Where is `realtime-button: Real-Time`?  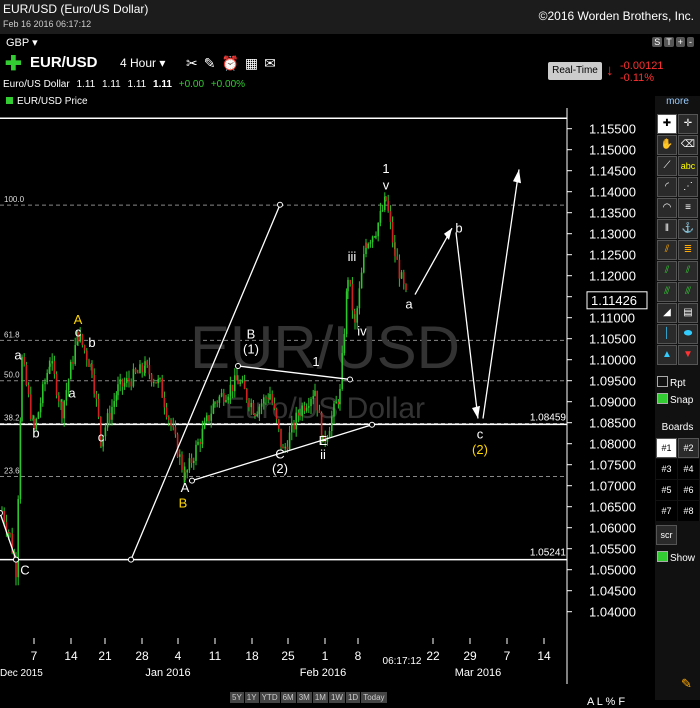
realtime-button: Real-Time is located at coordinates (575, 71).